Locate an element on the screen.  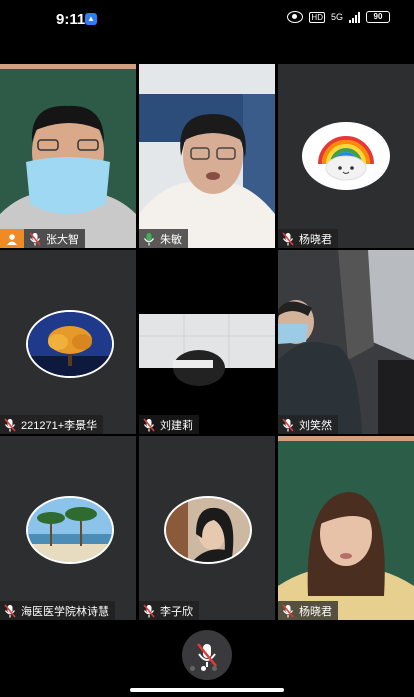
participant-label: 朱敏 is located at coordinates (163, 238).